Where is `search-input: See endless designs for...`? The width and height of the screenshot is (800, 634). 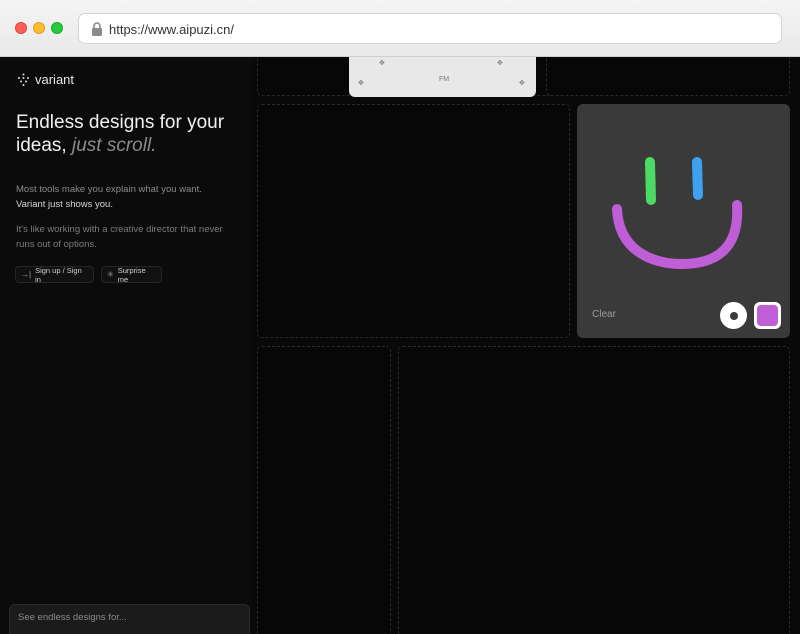
search-input: See endless designs for... is located at coordinates (129, 619).